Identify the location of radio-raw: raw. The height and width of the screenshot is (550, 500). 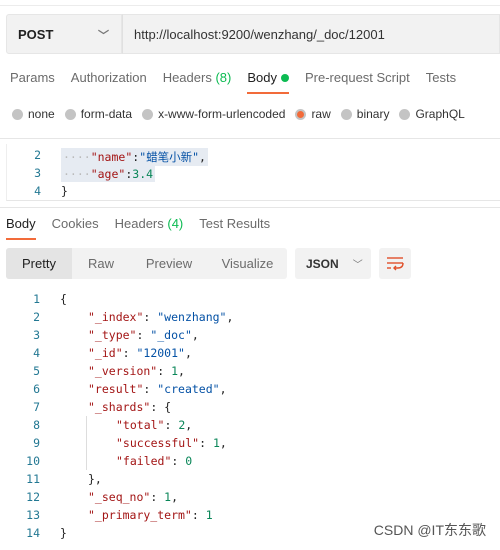
(313, 114).